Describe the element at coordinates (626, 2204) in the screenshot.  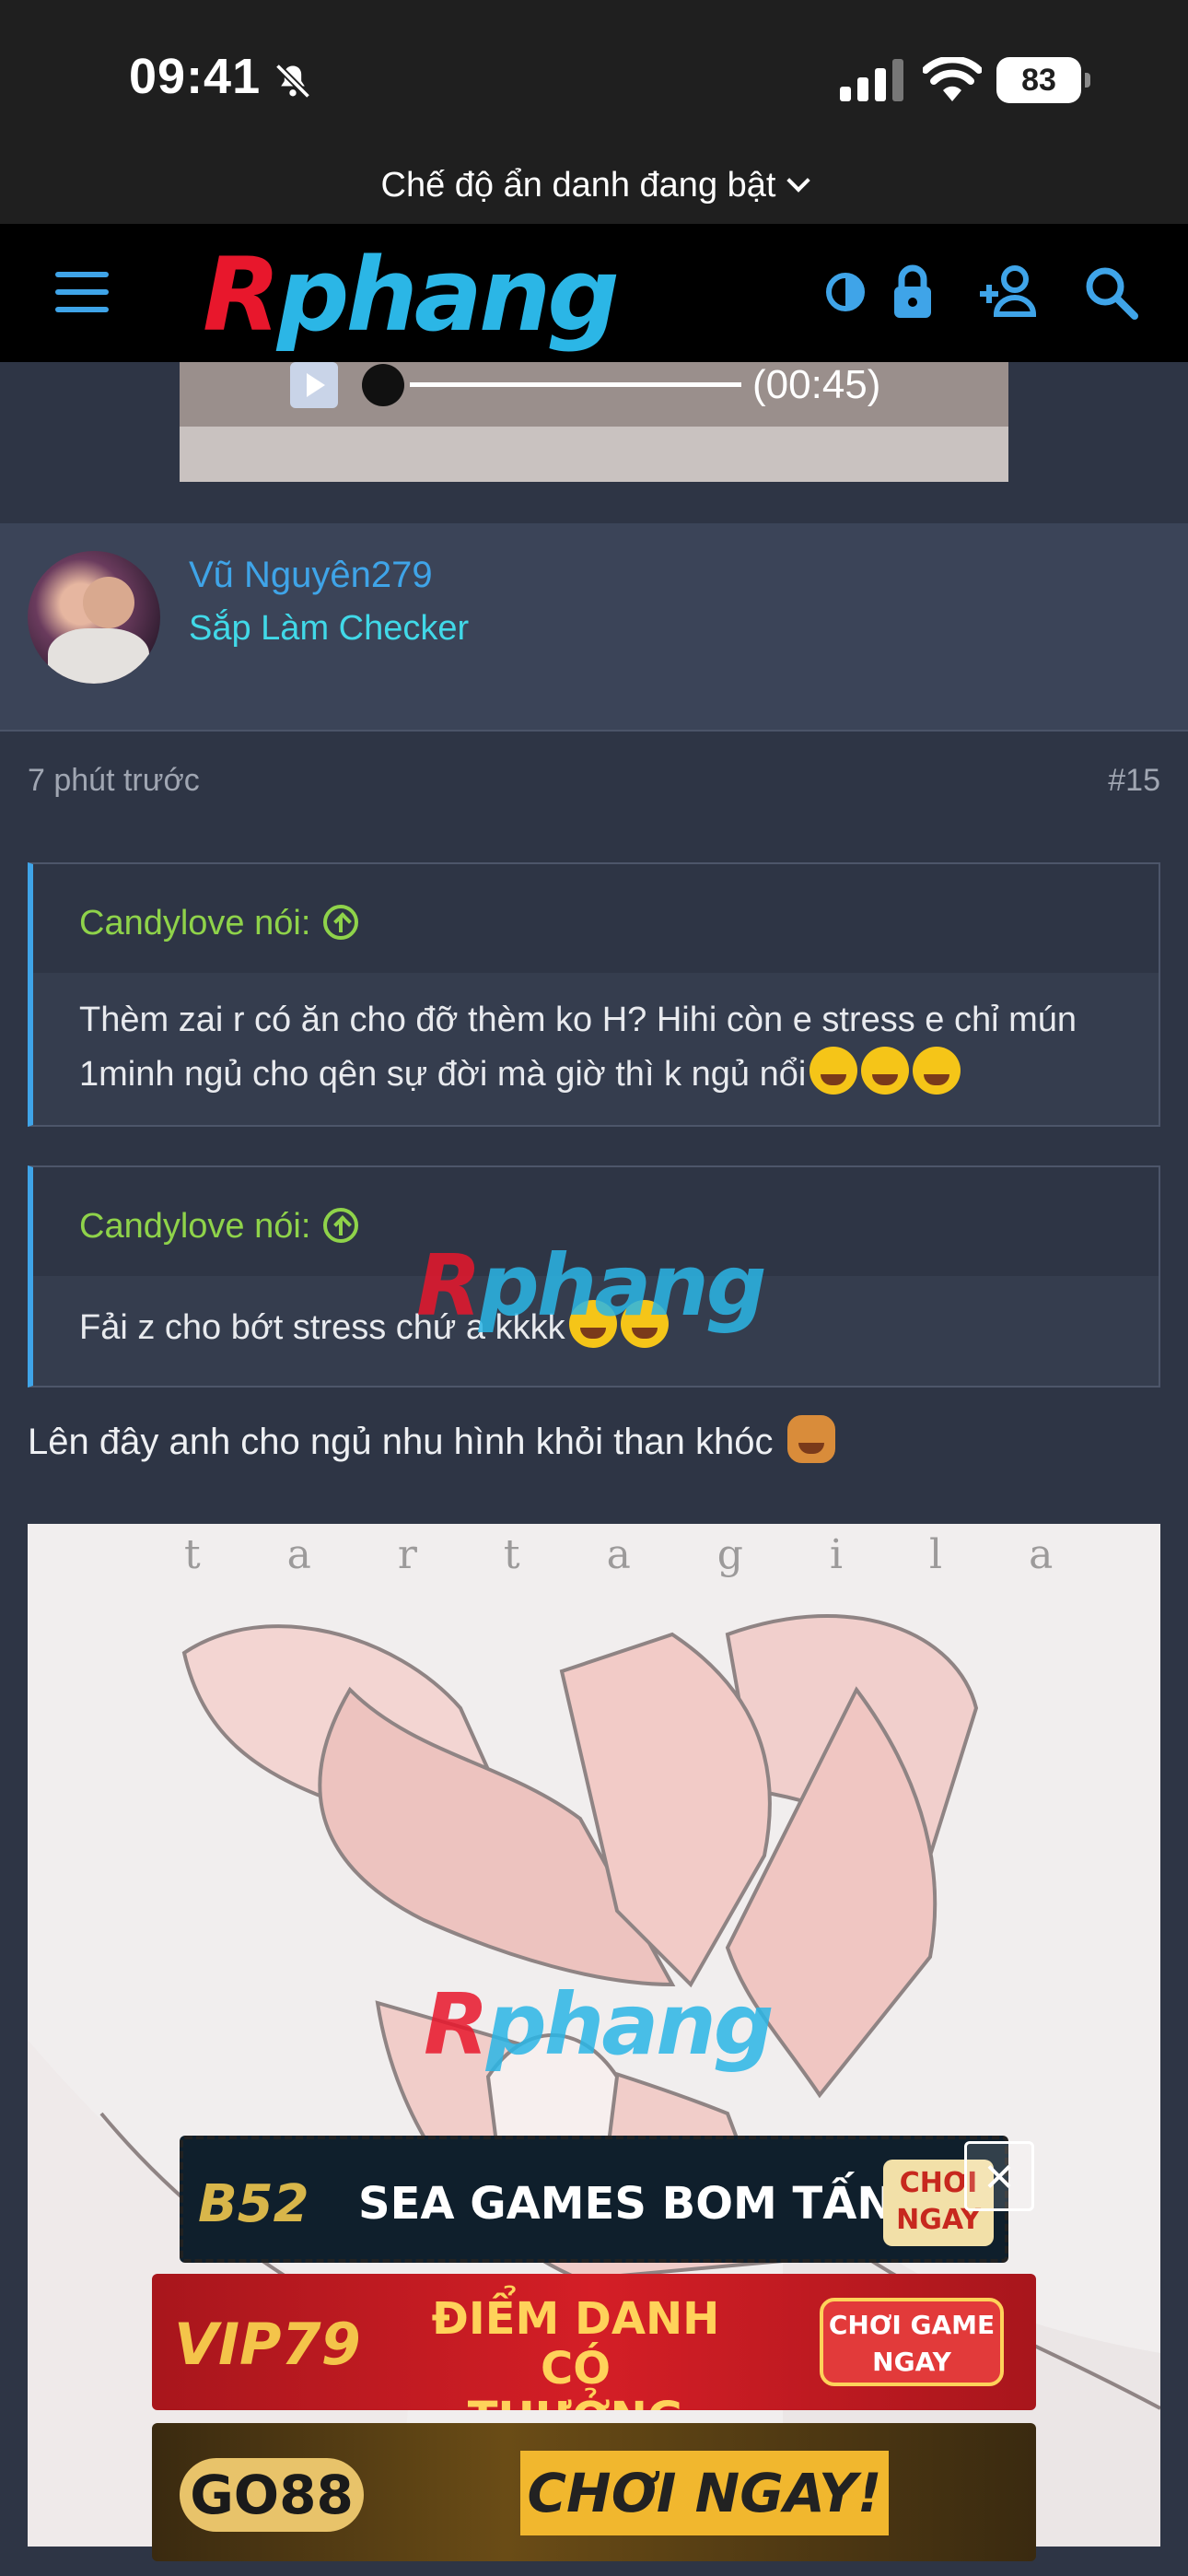
I see `ad-text: SEA GAMES BOM TẤN` at that location.